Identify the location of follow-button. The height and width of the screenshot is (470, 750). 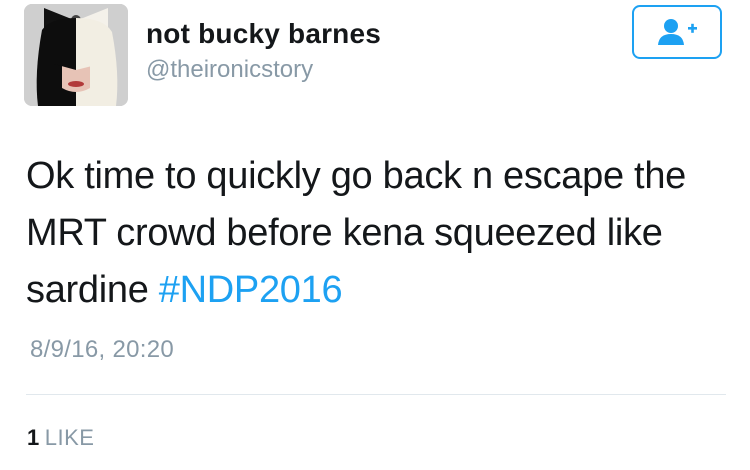
(677, 32).